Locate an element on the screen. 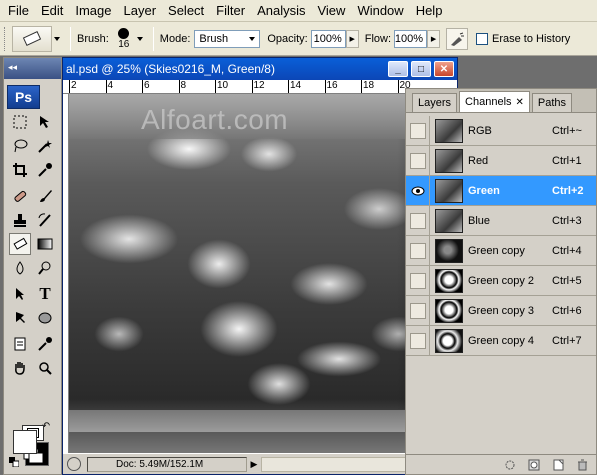 The image size is (597, 475). lasso-tool-icon is located at coordinates (20, 146).